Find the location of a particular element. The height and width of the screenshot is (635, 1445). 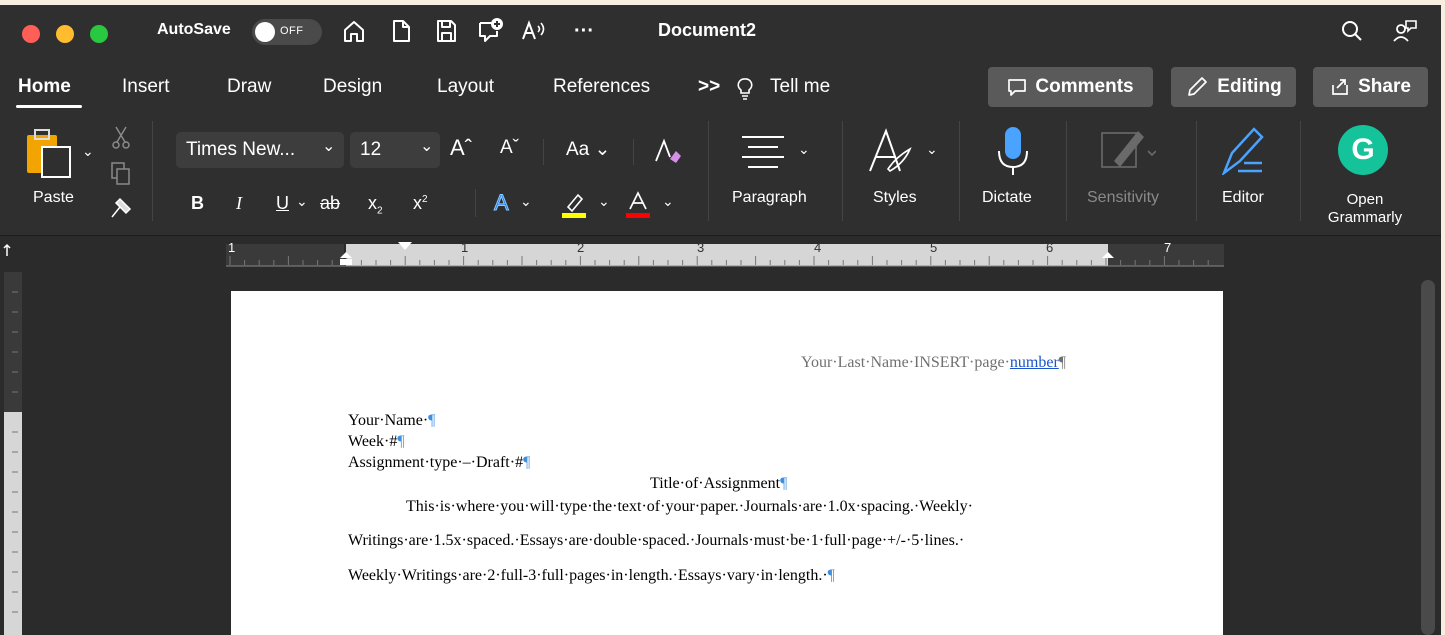

tab-insert: Insert is located at coordinates (146, 87).